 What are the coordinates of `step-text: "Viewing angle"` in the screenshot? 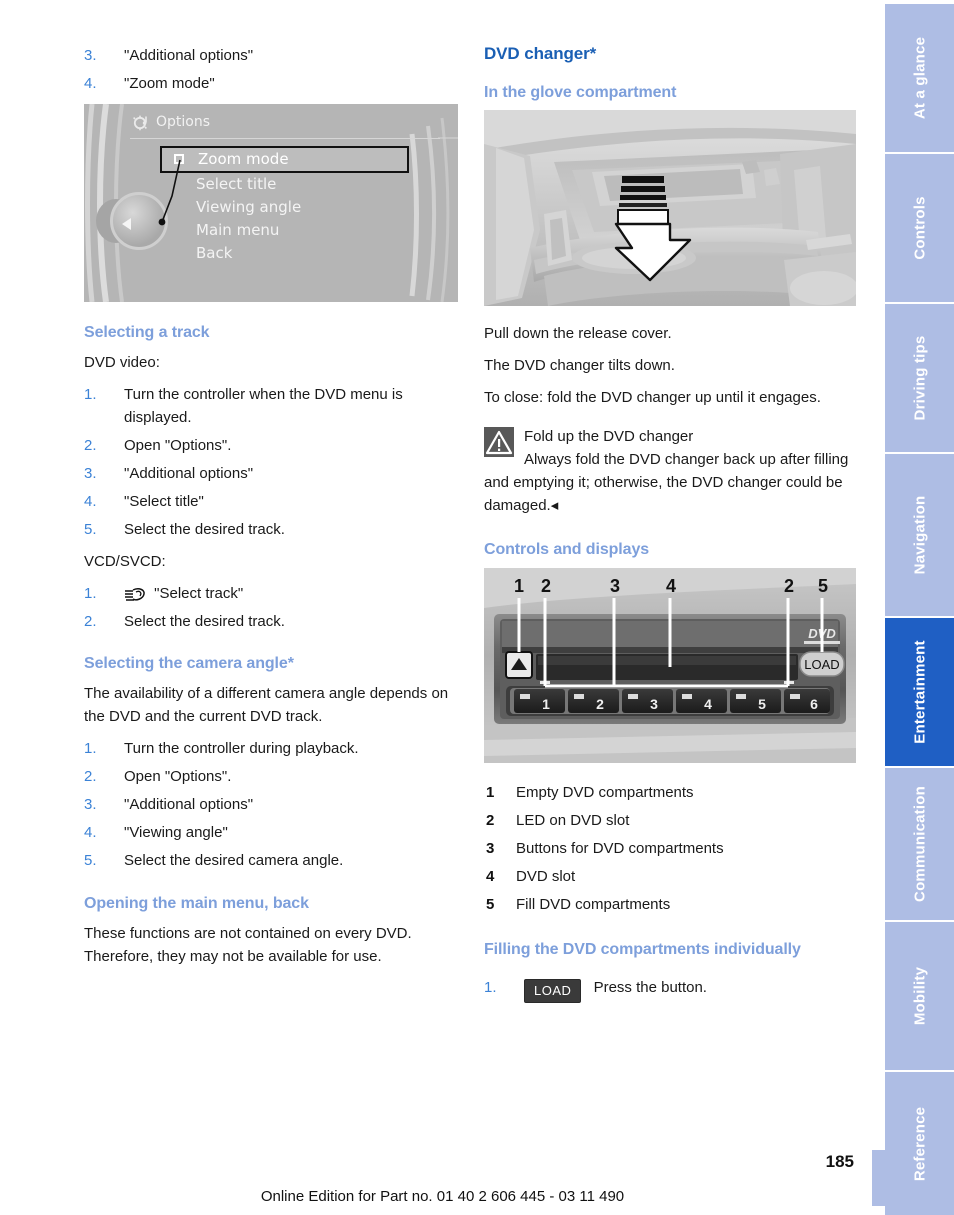 It's located at (176, 832).